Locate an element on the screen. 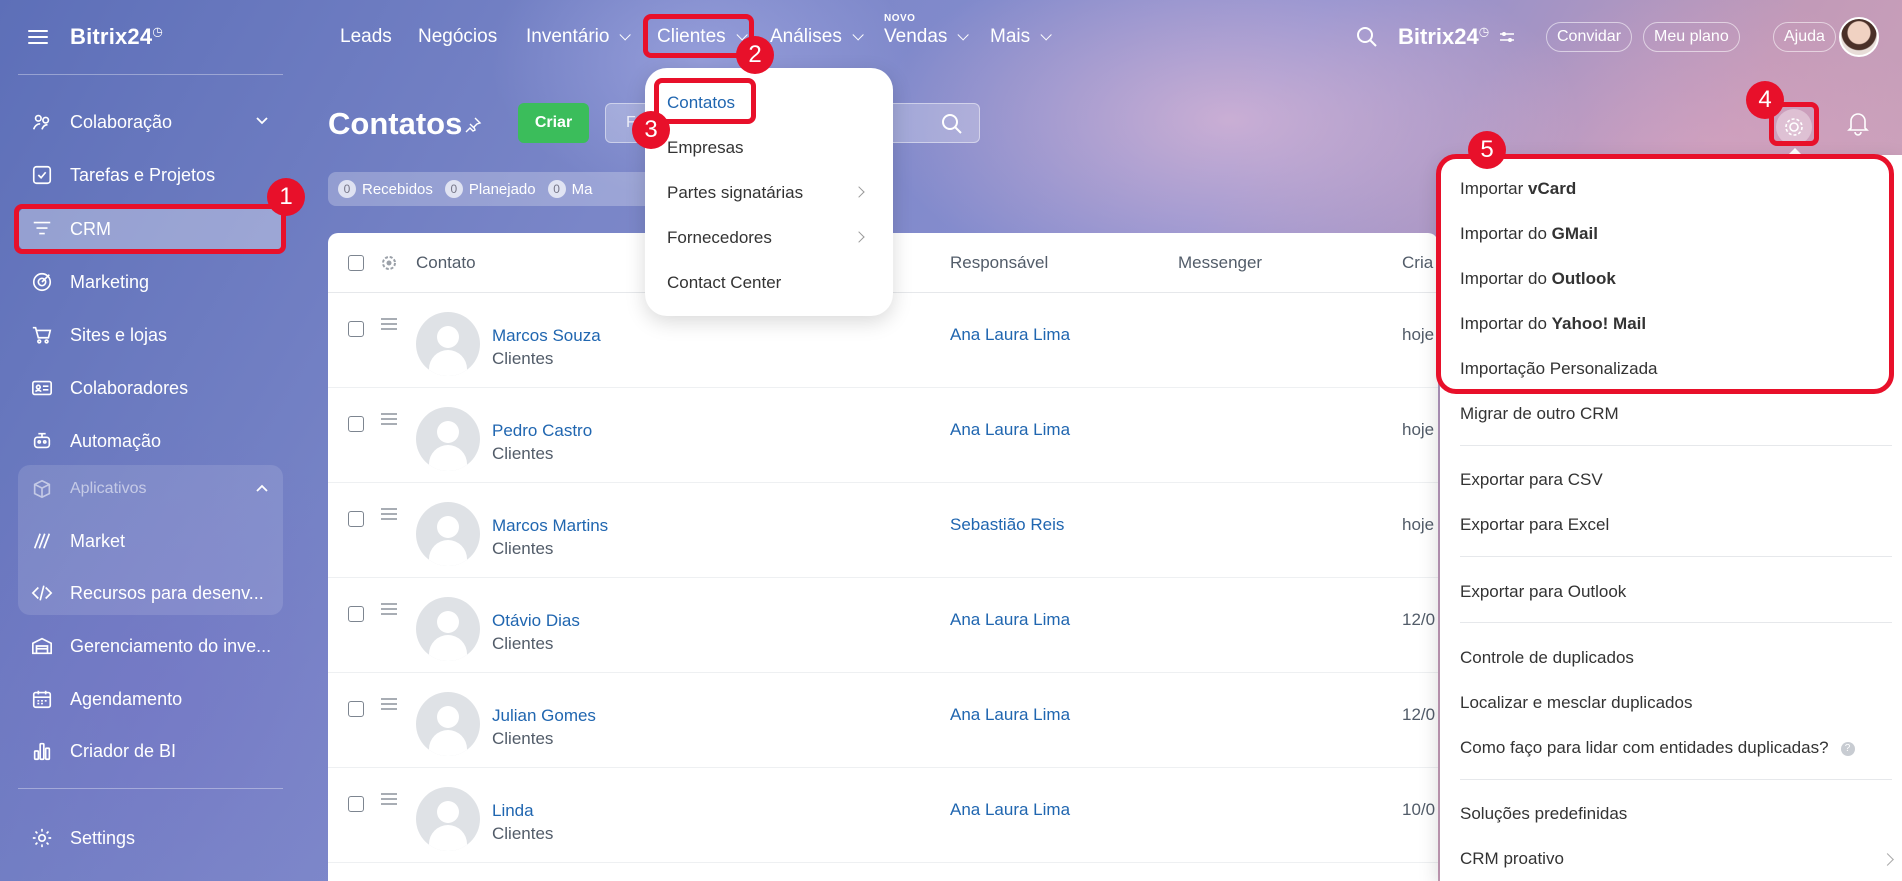 Image resolution: width=1902 pixels, height=881 pixels. nav-leads: Leads is located at coordinates (366, 37).